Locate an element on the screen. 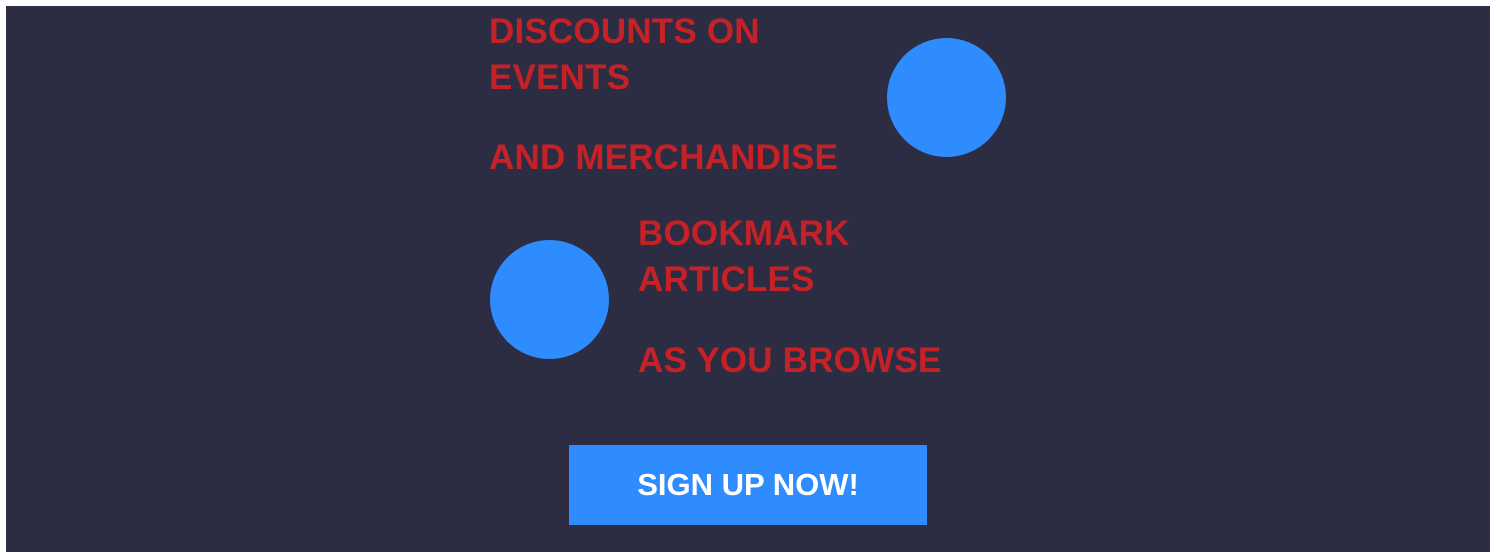 The height and width of the screenshot is (552, 1496). sign-up-button: SIGN UP NOW! is located at coordinates (748, 485).